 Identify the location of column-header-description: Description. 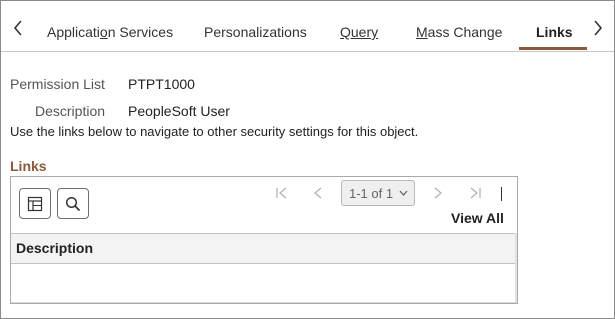
(54, 248).